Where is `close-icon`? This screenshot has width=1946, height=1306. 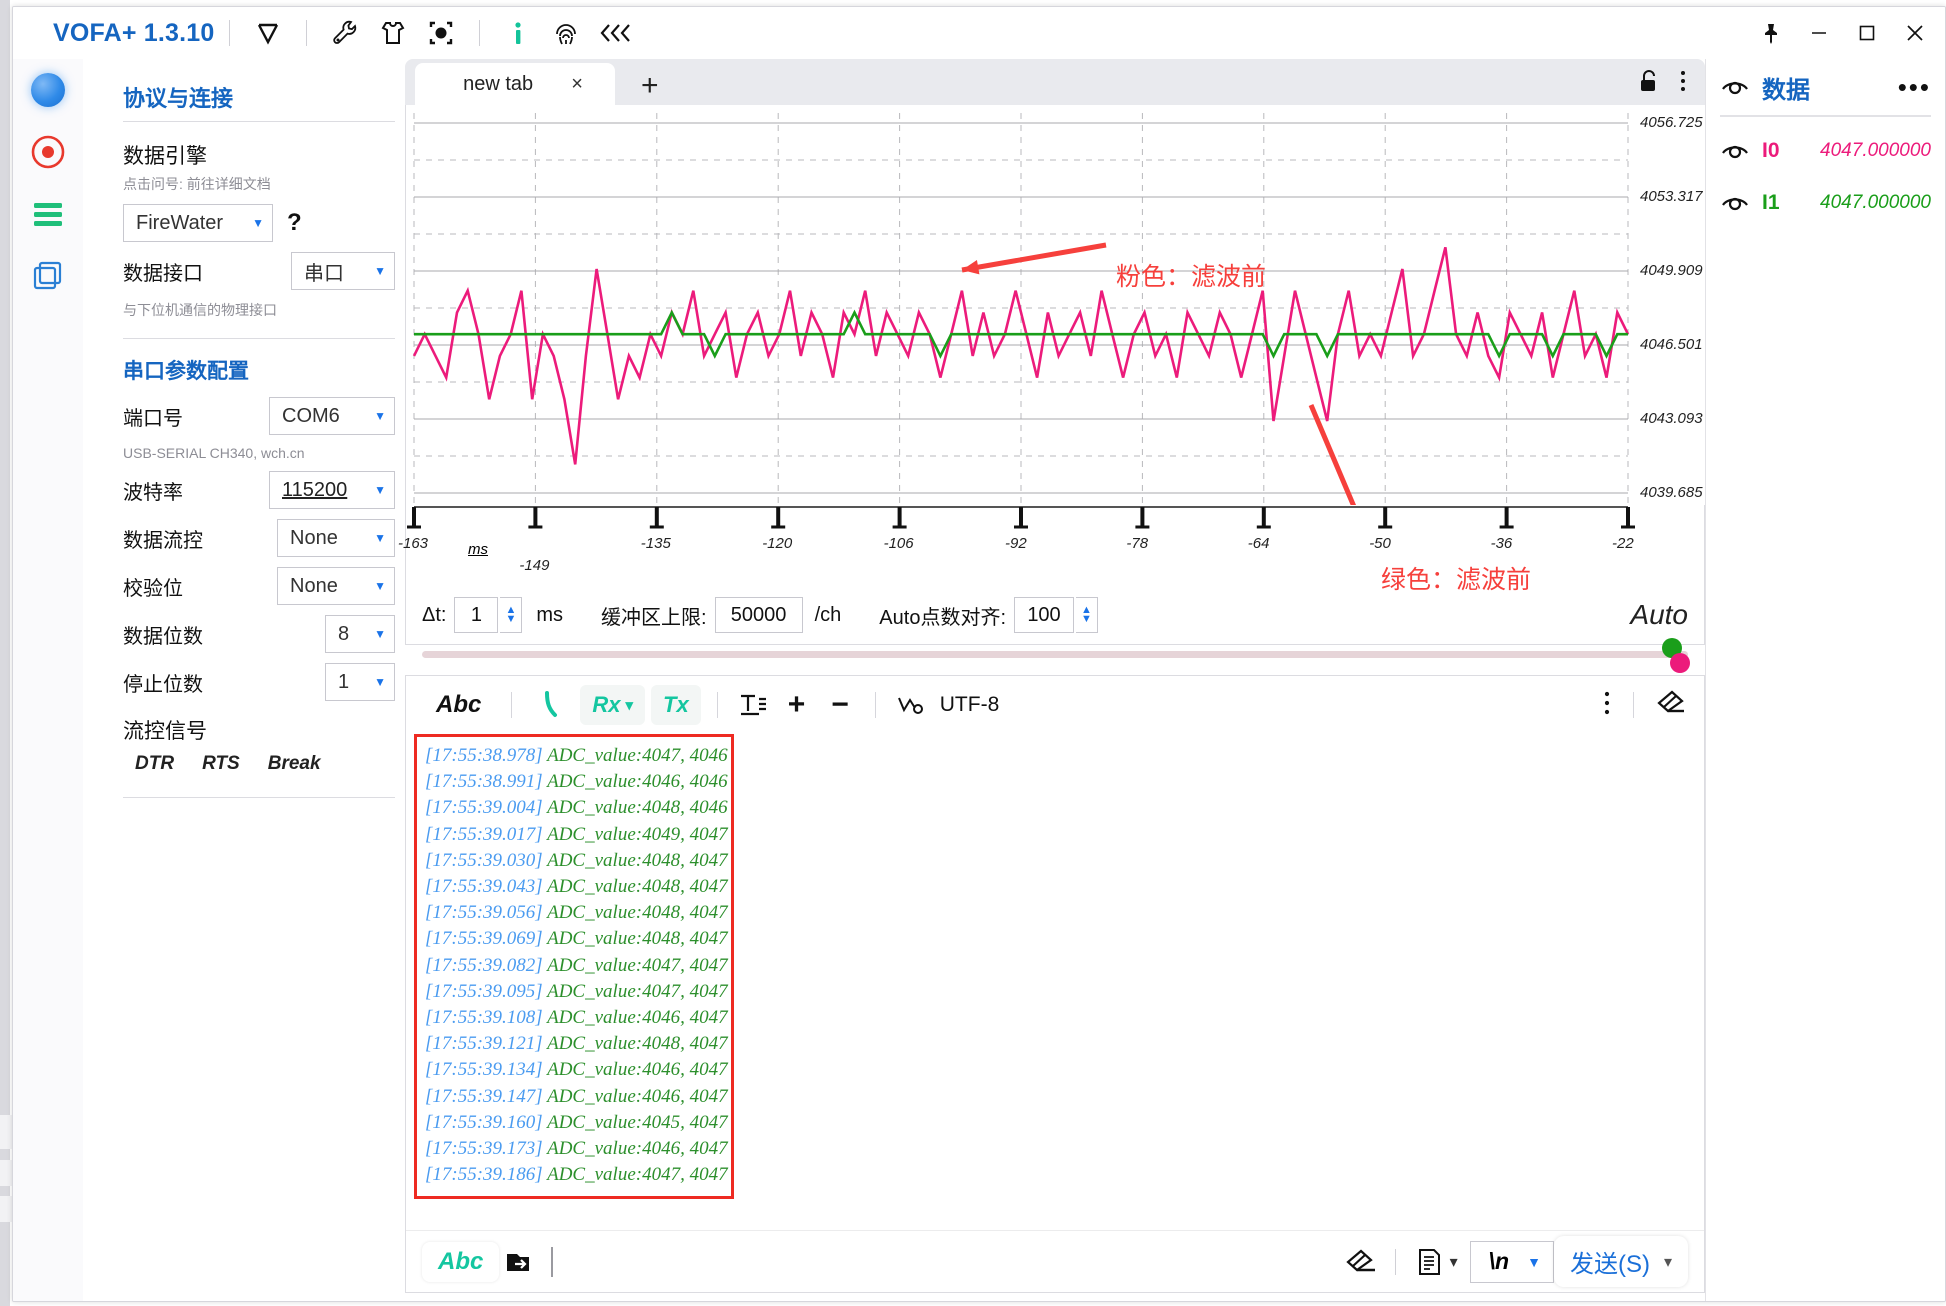
close-icon is located at coordinates (1915, 33).